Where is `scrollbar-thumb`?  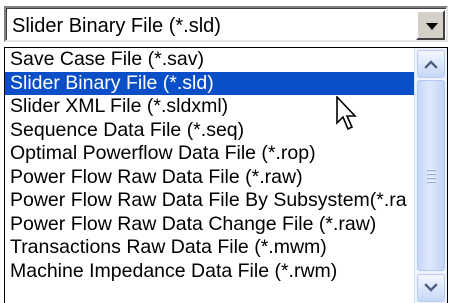
scrollbar-thumb is located at coordinates (431, 175).